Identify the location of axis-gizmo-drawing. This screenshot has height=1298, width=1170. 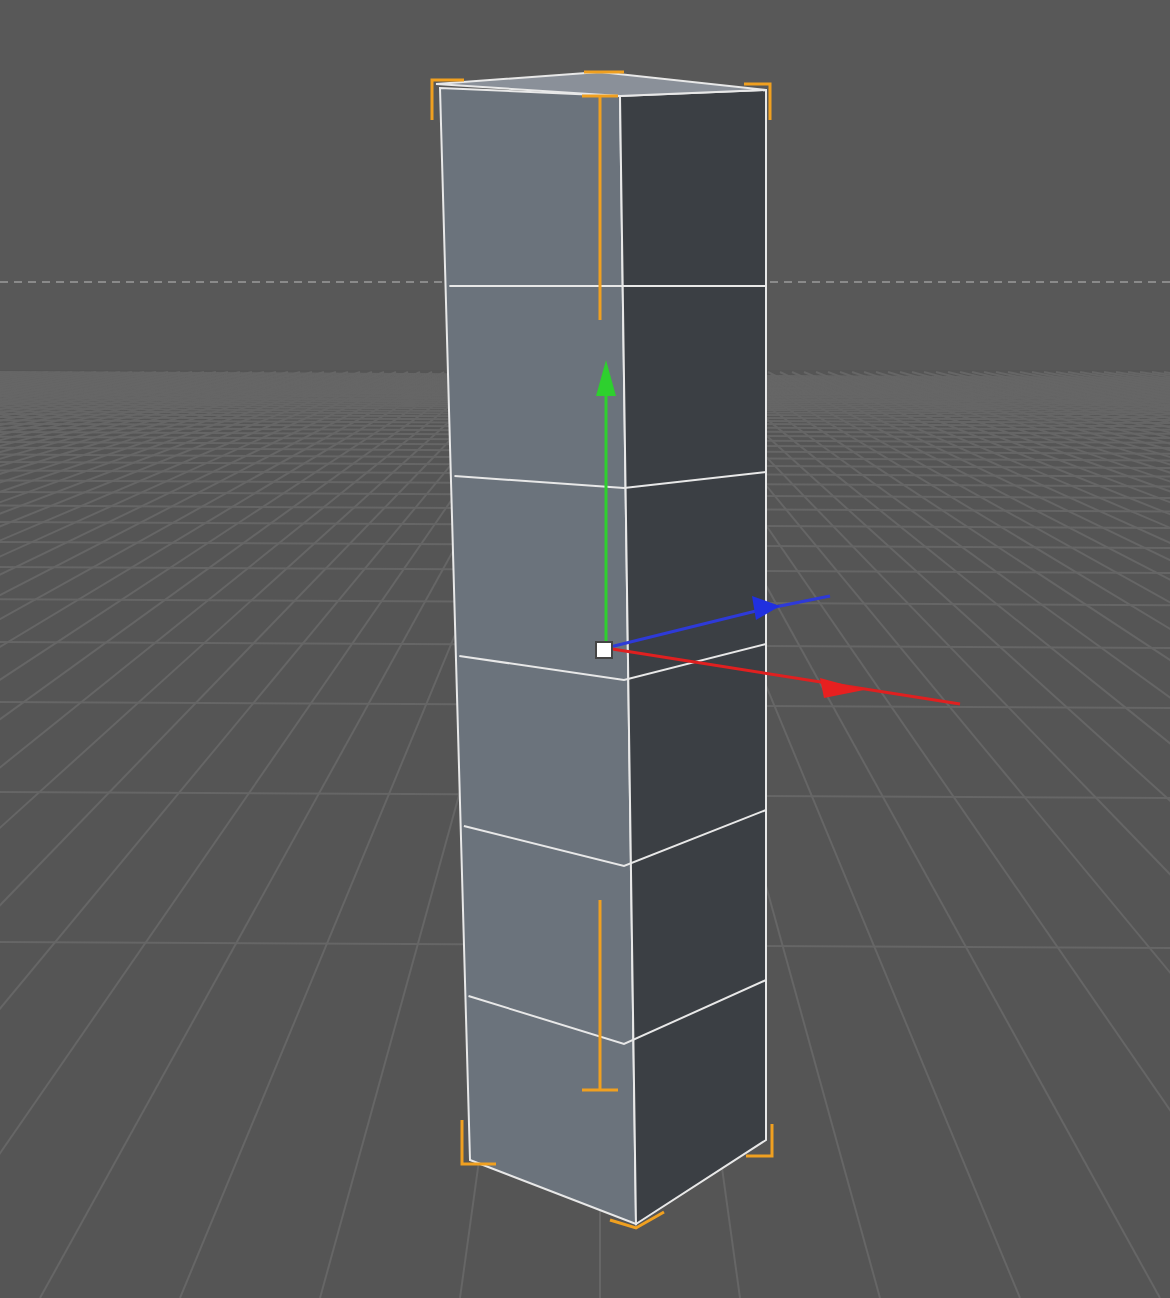
(778, 533).